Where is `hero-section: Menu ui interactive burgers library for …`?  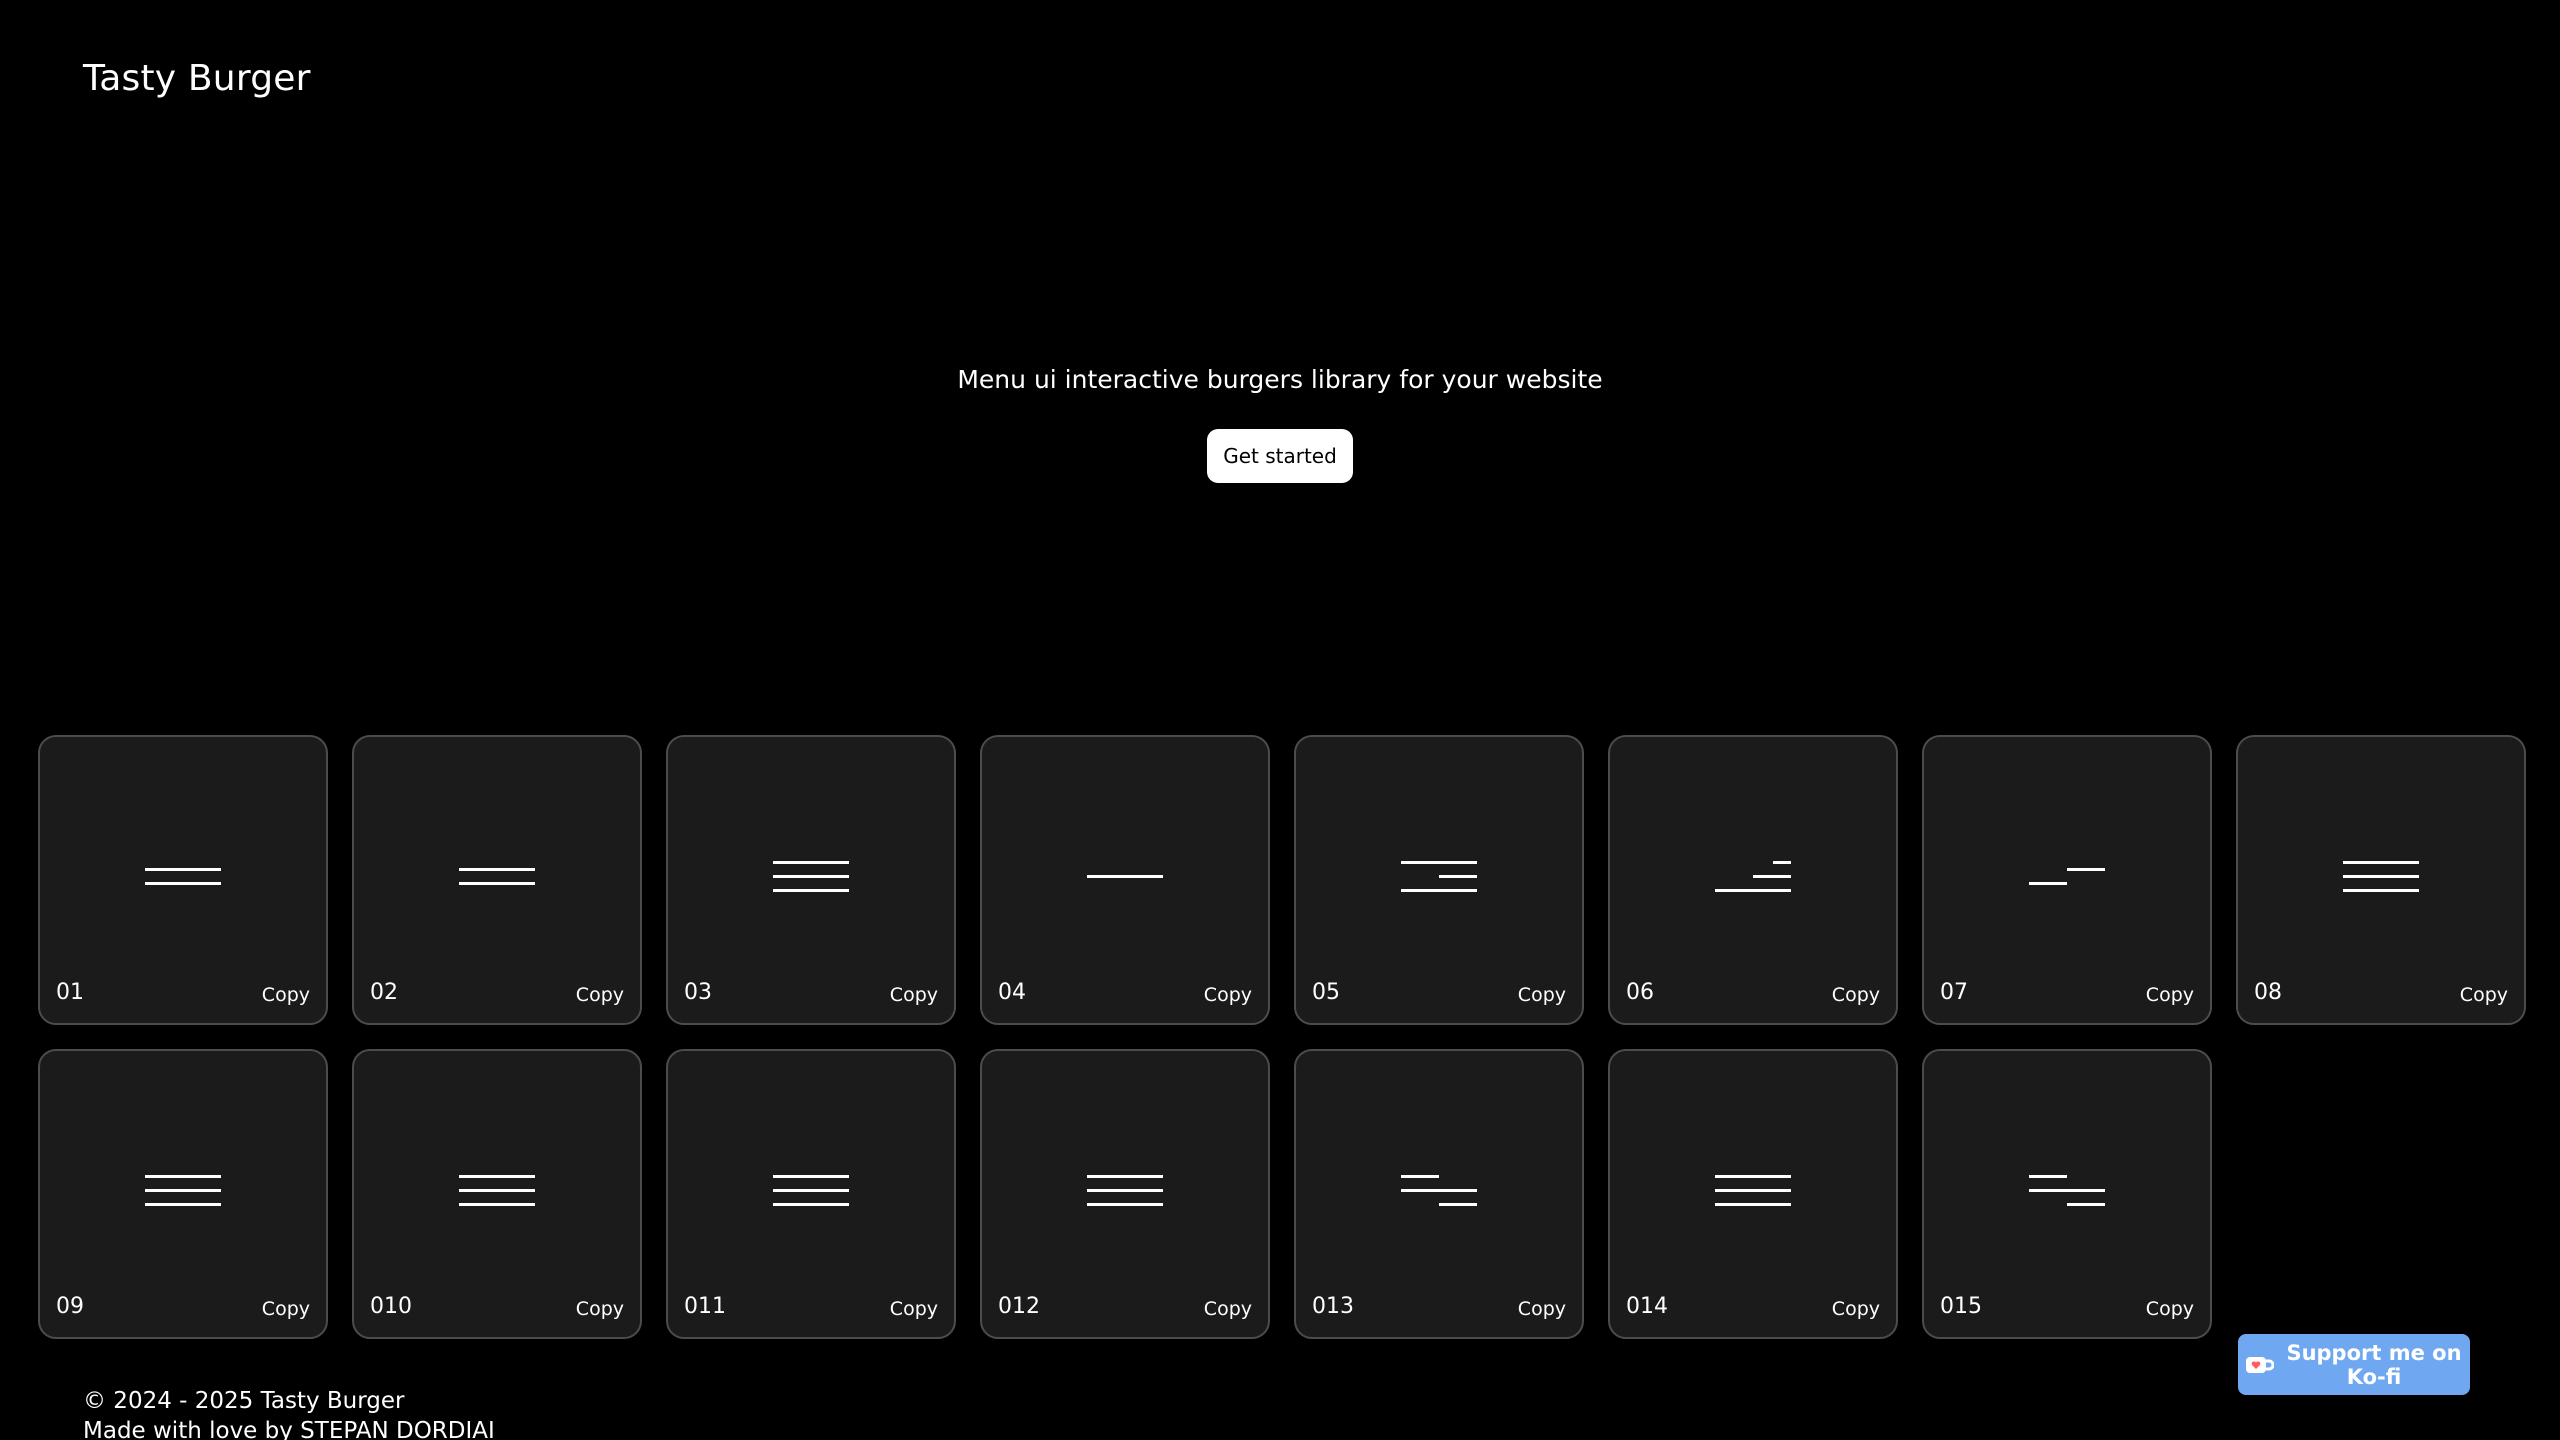 hero-section: Menu ui interactive burgers library for … is located at coordinates (1280, 424).